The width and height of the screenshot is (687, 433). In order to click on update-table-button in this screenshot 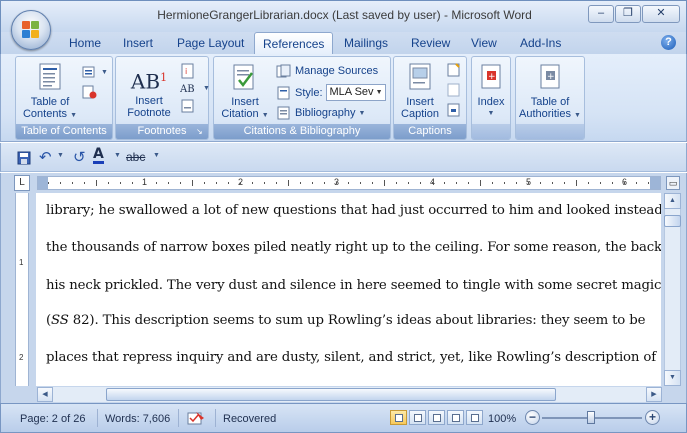, I will do `click(90, 92)`.